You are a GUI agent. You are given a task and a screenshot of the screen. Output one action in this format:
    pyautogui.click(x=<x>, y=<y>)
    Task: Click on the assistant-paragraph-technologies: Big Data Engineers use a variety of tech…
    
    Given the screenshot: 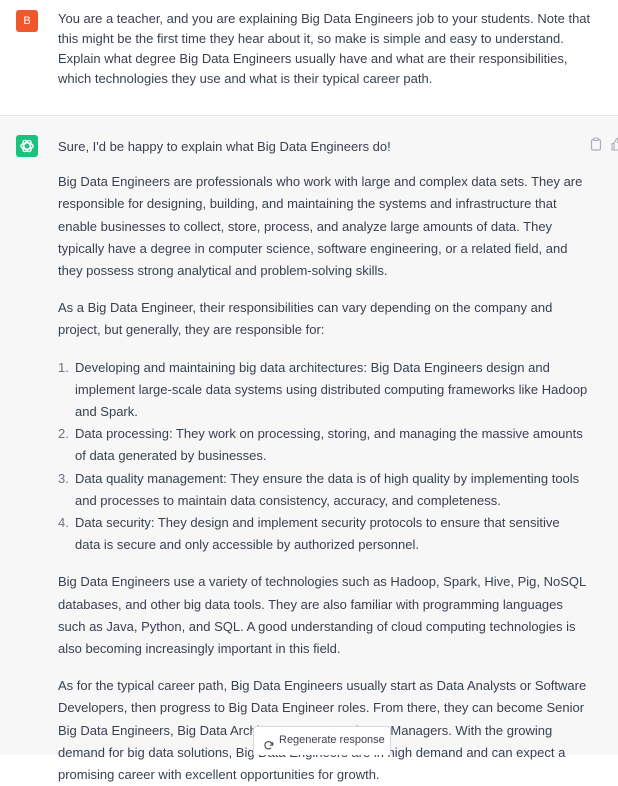 What is the action you would take?
    pyautogui.click(x=322, y=615)
    